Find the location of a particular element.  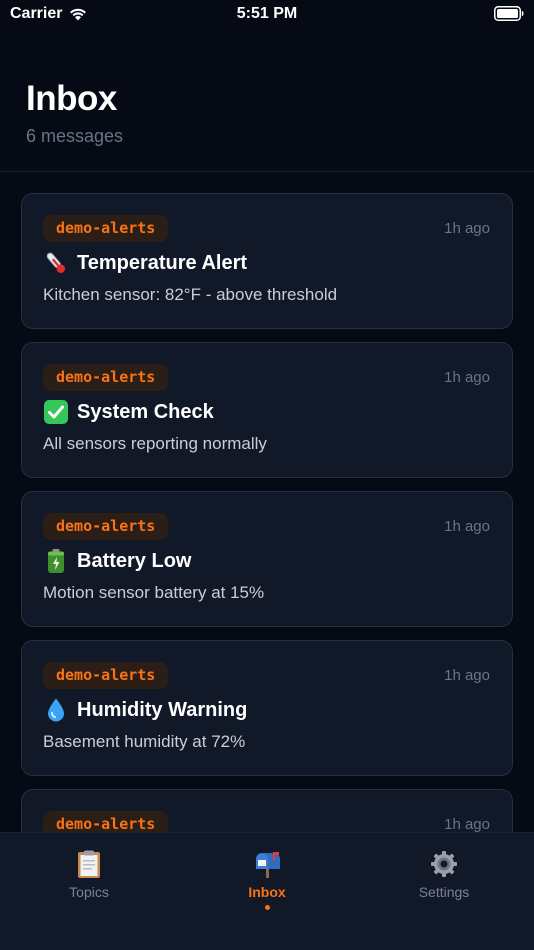

tab-label: Topics is located at coordinates (89, 892).